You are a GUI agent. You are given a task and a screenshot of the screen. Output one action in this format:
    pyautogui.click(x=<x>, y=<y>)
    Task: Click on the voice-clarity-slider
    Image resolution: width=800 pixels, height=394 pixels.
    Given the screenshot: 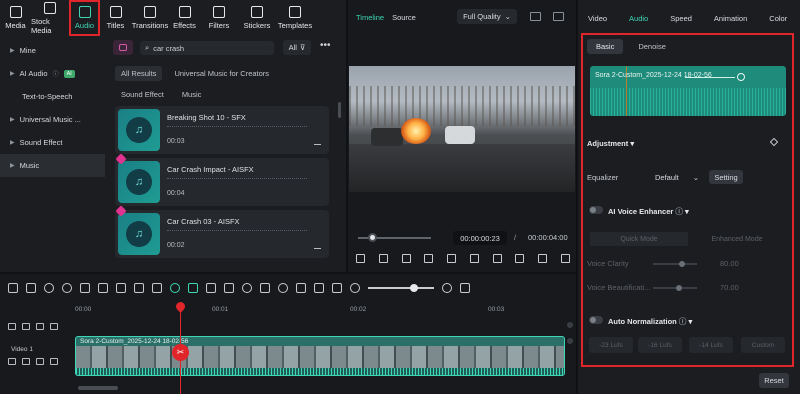 What is the action you would take?
    pyautogui.click(x=675, y=264)
    